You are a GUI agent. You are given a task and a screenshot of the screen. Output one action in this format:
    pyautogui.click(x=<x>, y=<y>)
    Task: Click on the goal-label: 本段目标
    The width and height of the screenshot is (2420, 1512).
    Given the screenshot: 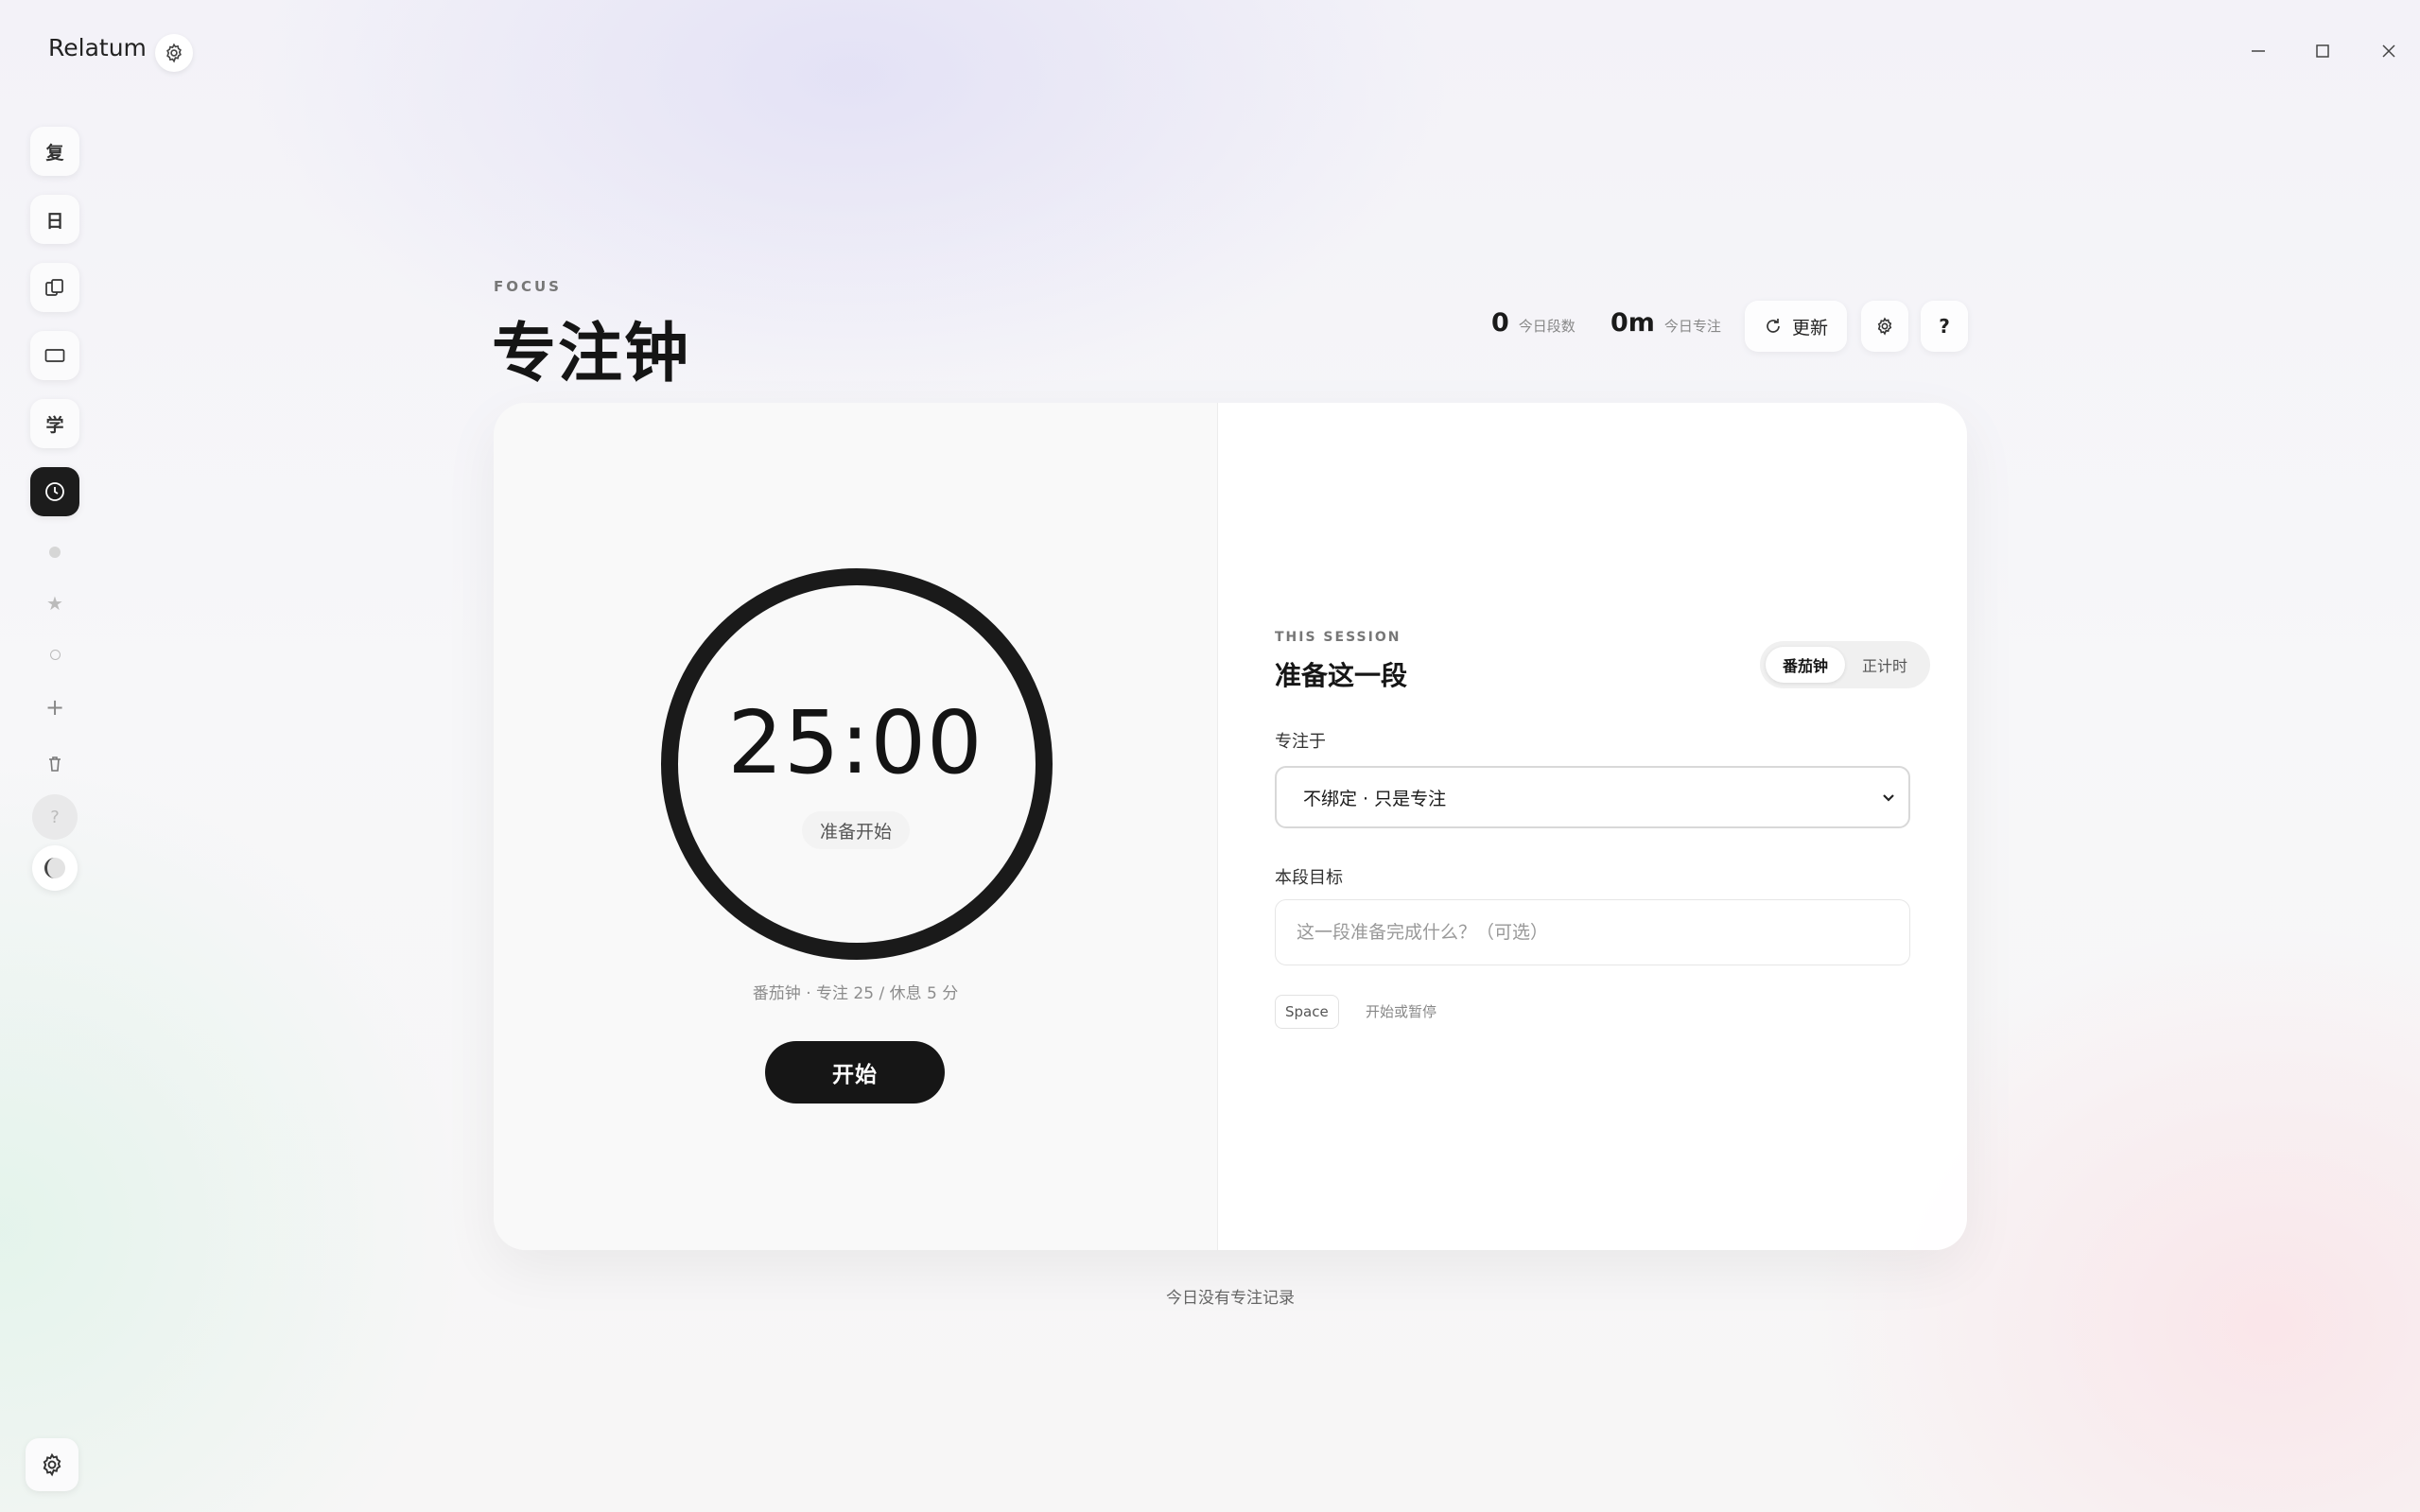 What is the action you would take?
    pyautogui.click(x=1309, y=878)
    